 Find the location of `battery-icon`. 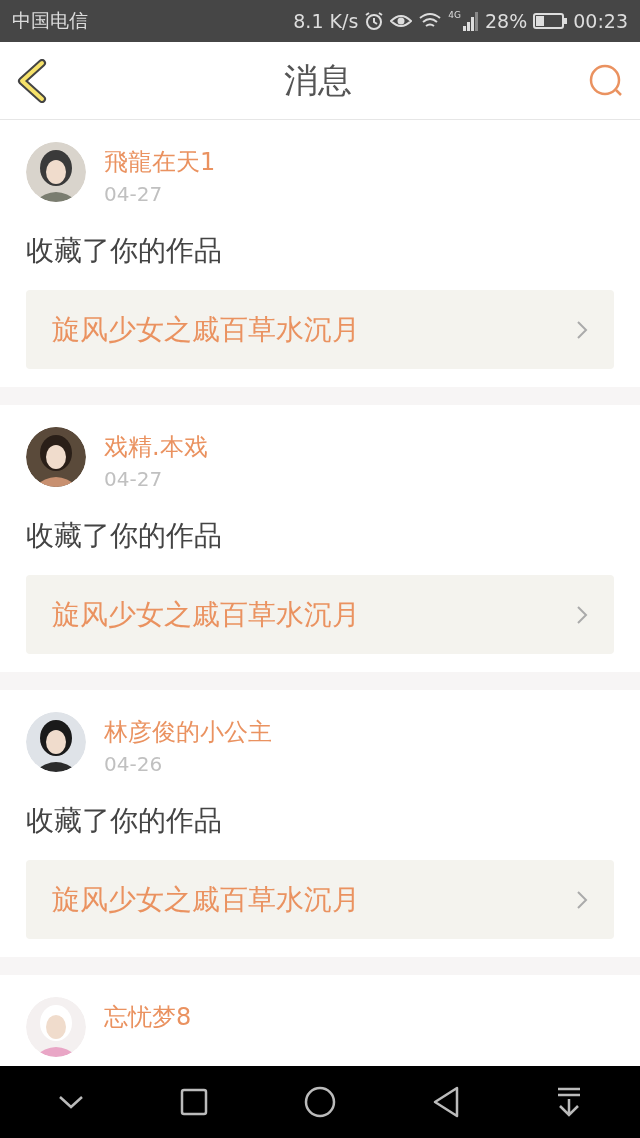

battery-icon is located at coordinates (550, 21).